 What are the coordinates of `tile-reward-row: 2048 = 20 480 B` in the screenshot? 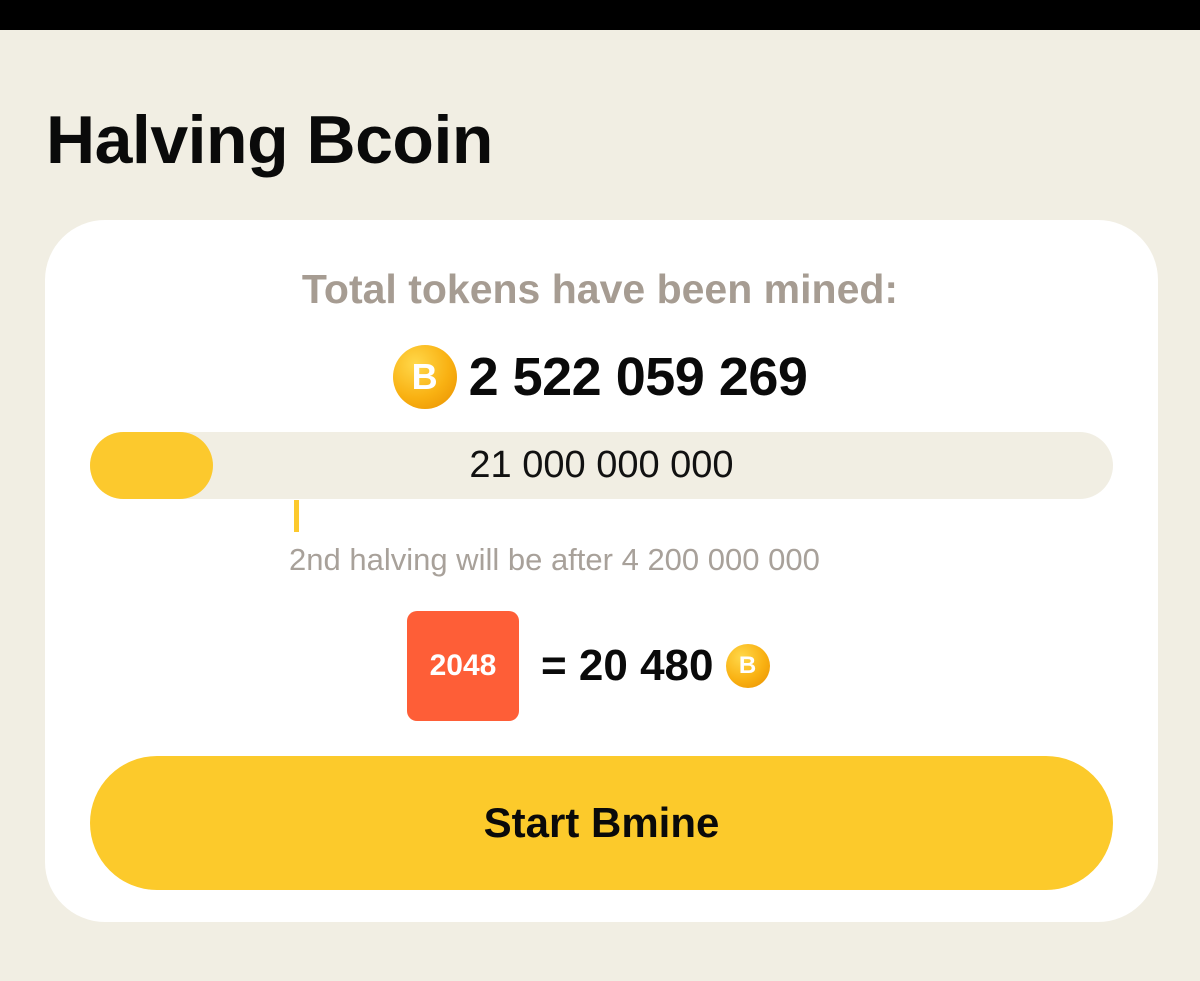 It's located at (588, 666).